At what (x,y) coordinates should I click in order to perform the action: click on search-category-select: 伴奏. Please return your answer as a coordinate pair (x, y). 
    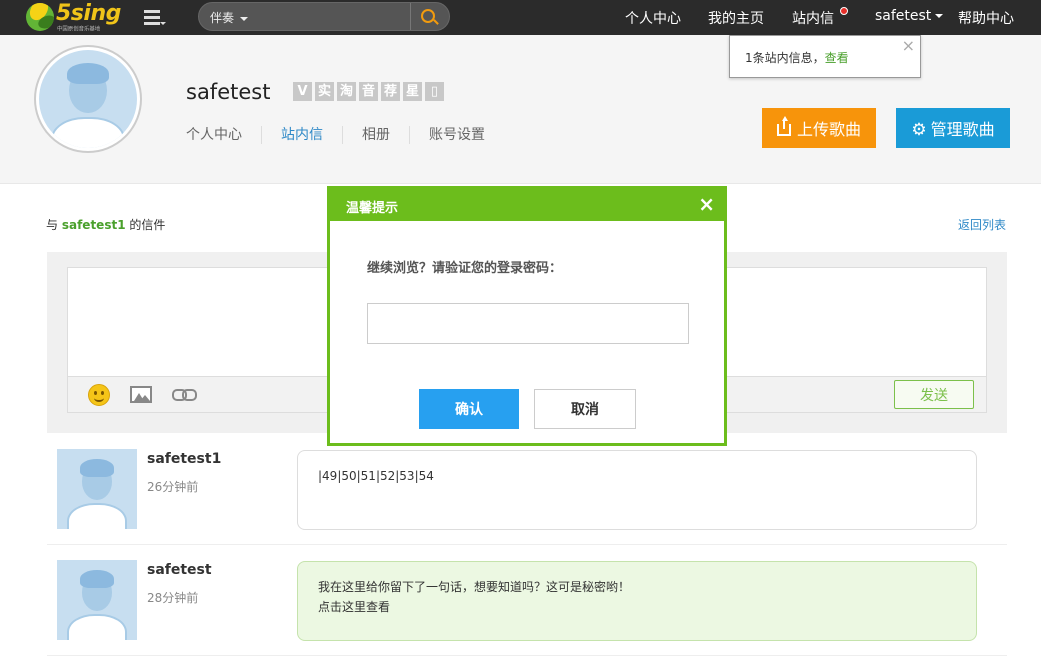
    Looking at the image, I should click on (229, 17).